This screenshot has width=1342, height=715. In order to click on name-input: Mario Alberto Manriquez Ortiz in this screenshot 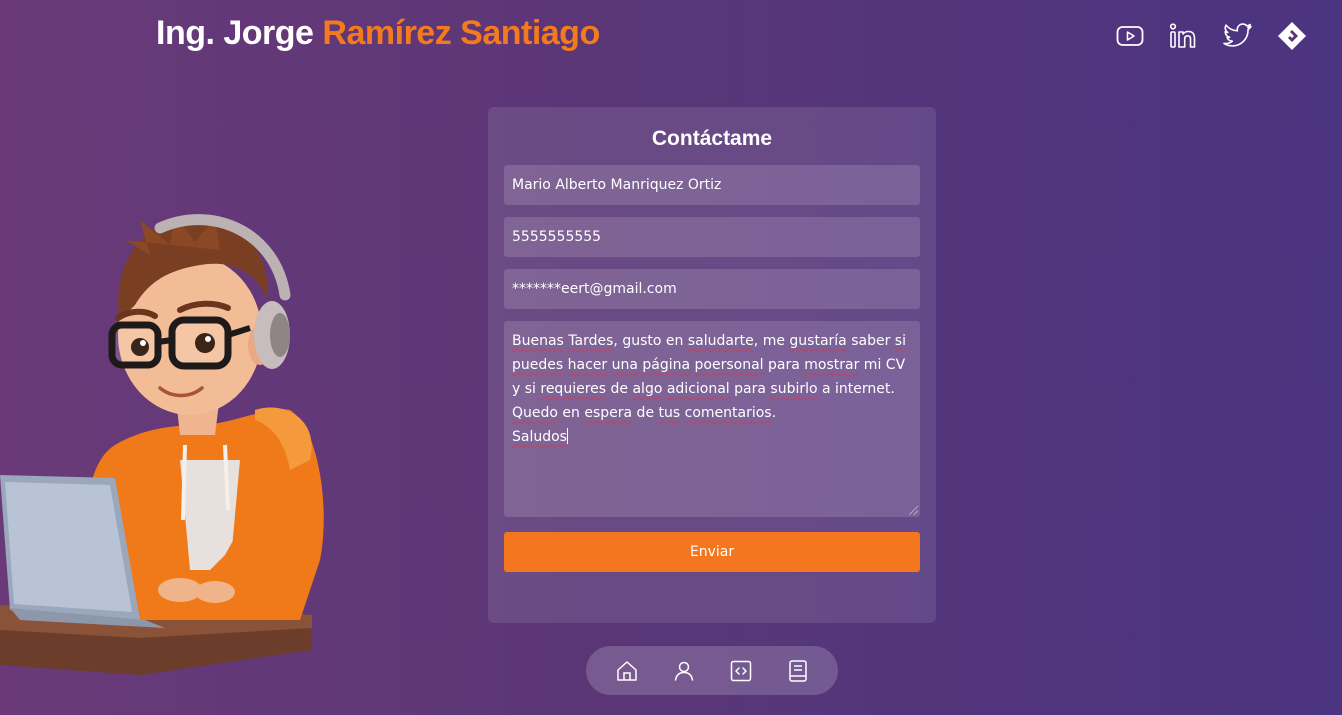, I will do `click(712, 185)`.